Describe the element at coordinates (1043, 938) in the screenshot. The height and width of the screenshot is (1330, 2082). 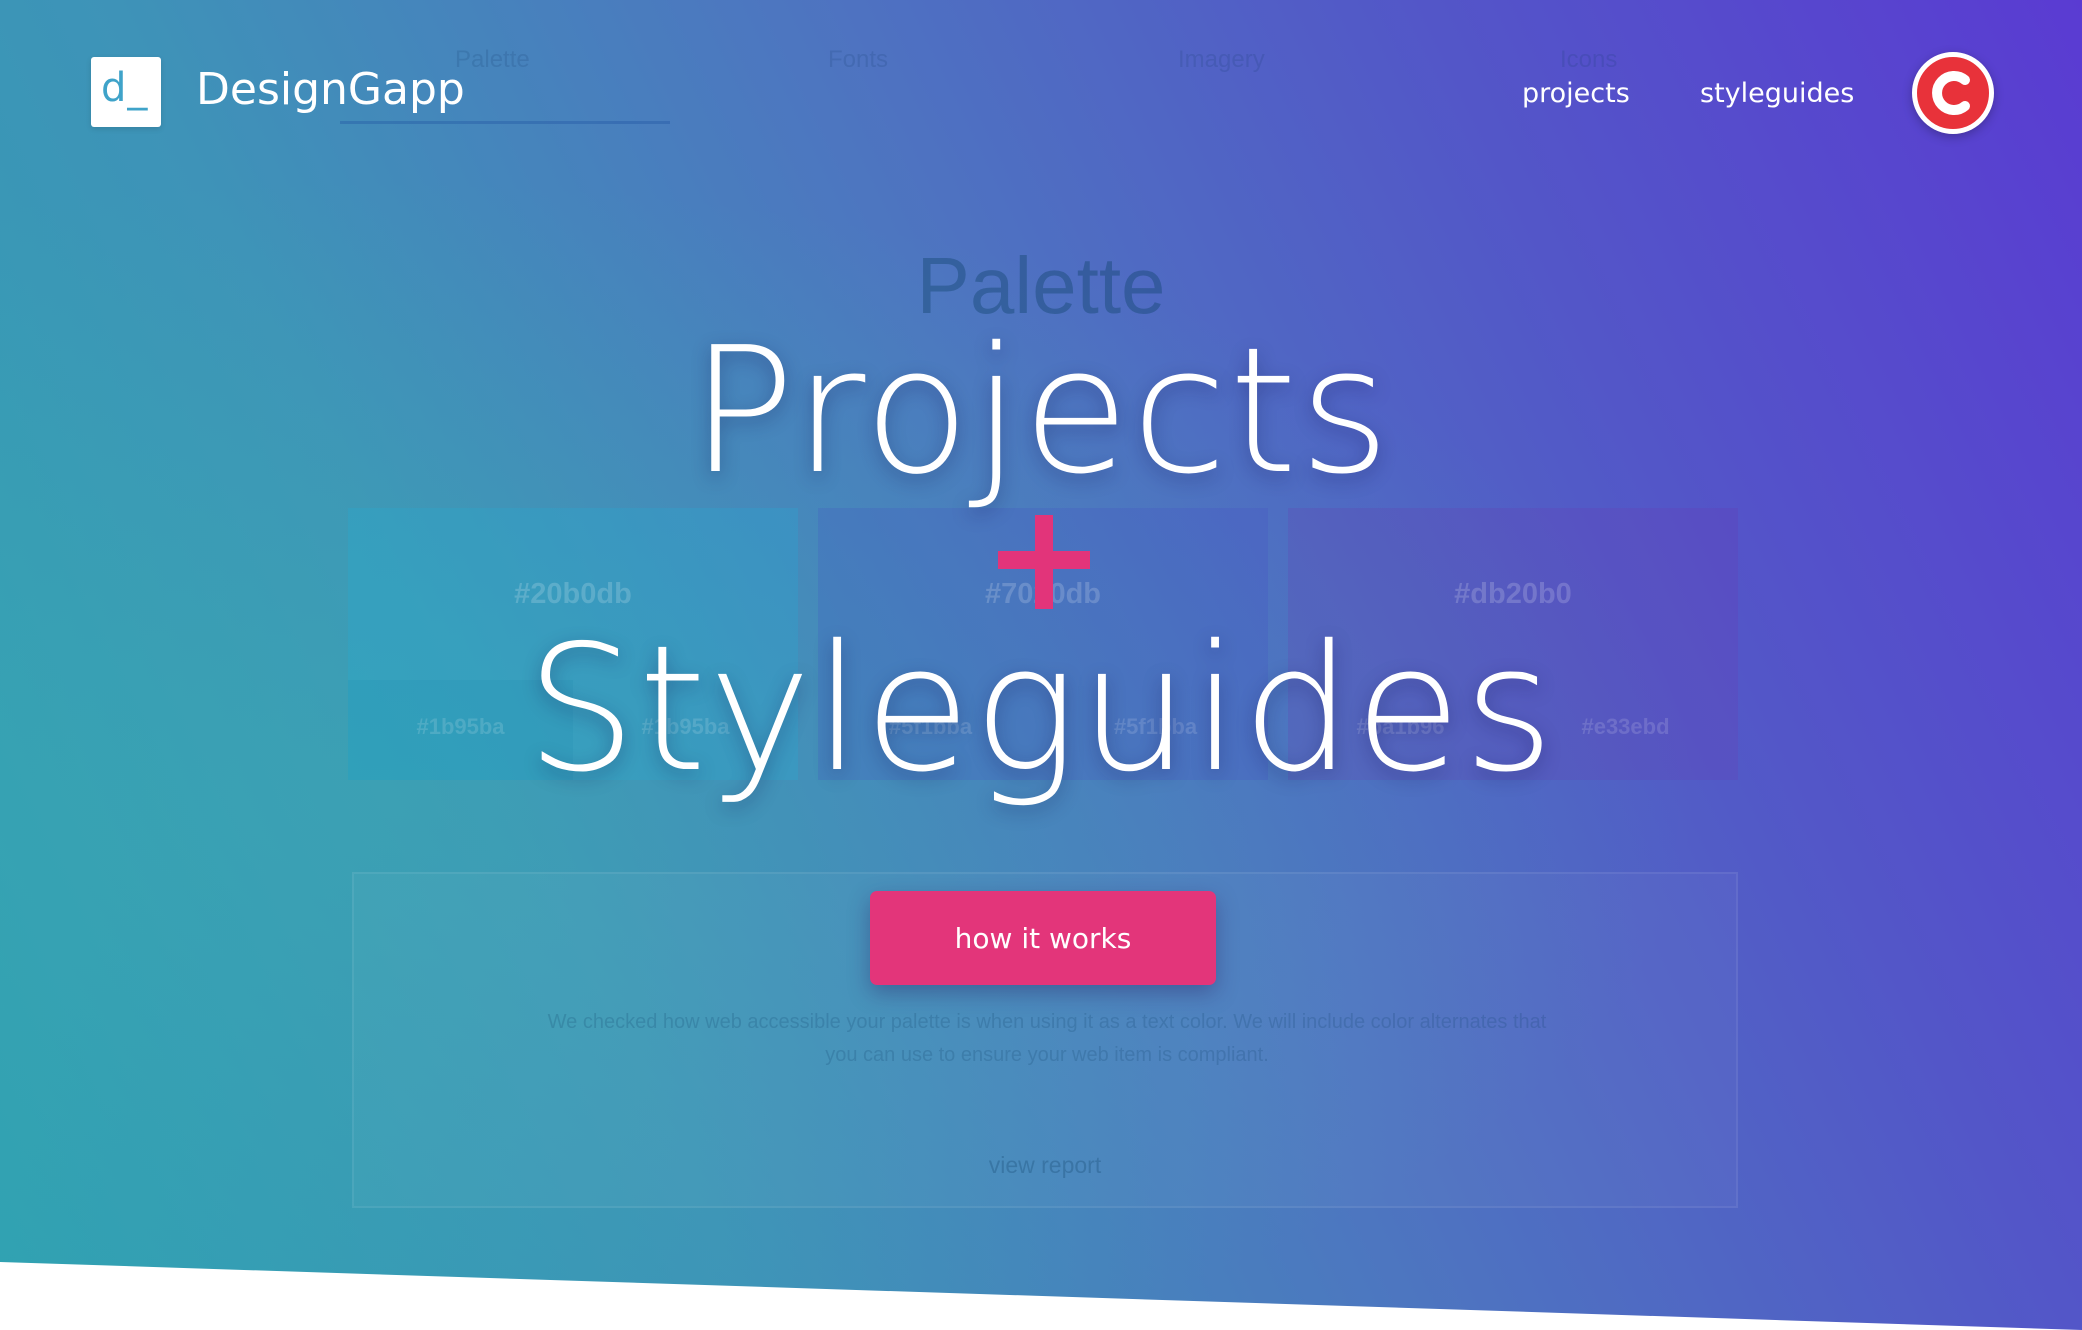
I see `how-it-works-button: how it works` at that location.